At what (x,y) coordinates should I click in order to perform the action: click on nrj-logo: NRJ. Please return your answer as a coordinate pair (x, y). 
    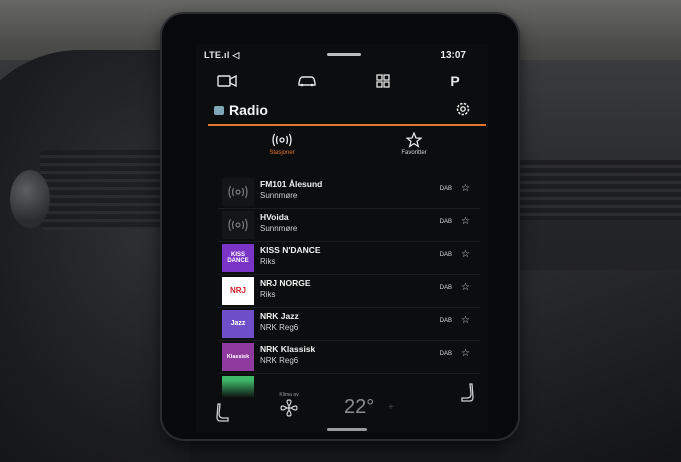
    Looking at the image, I should click on (238, 291).